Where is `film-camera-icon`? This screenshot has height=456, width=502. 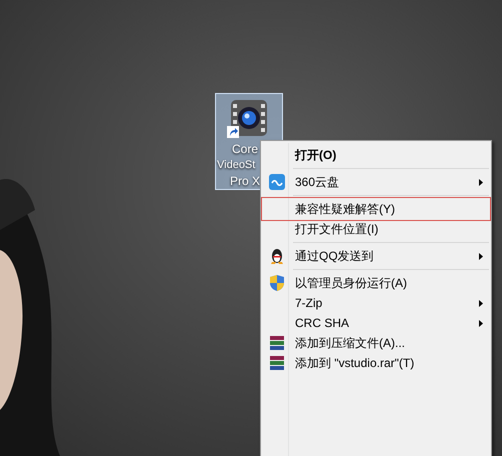
film-camera-icon is located at coordinates (249, 118).